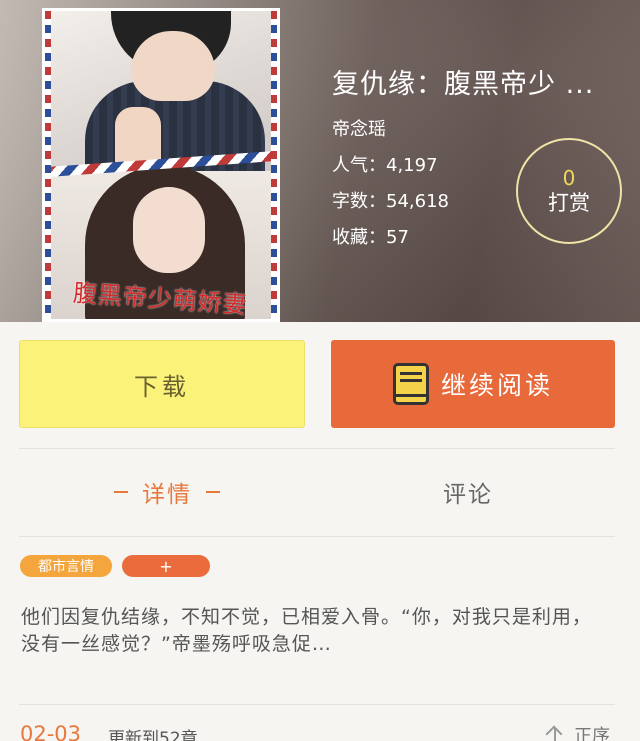  Describe the element at coordinates (592, 733) in the screenshot. I see `sort-label: 正序` at that location.